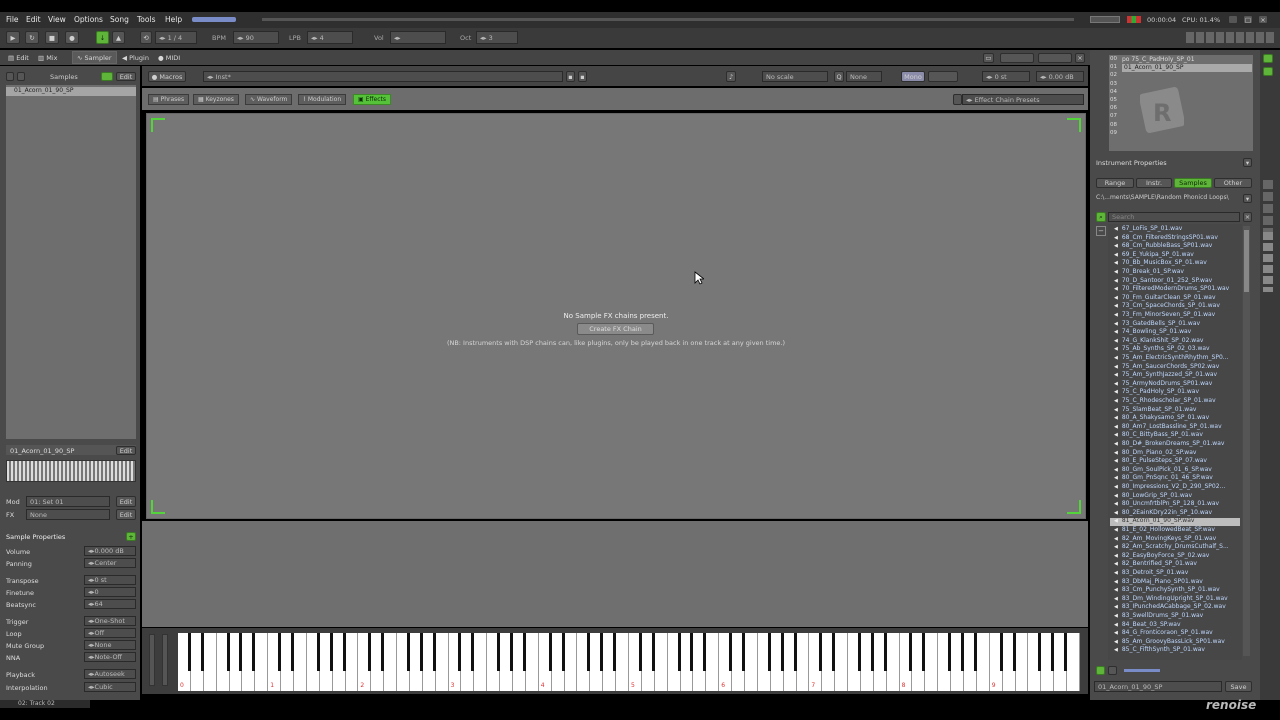 The image size is (1280, 720). Describe the element at coordinates (1178, 409) in the screenshot. I see `file-list-item: 75_SlamBeat_SP_01.wav` at that location.